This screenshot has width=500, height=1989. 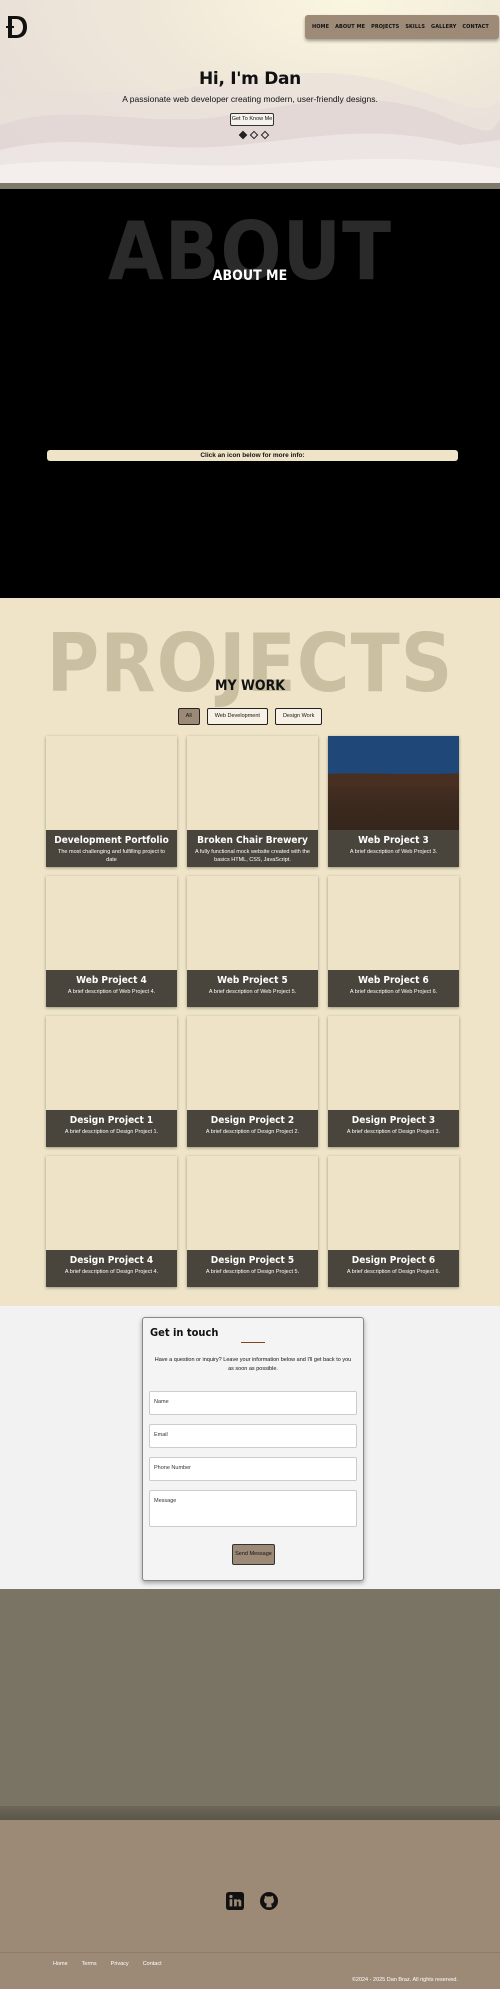 I want to click on phone-field: Phone Number, so click(x=253, y=1469).